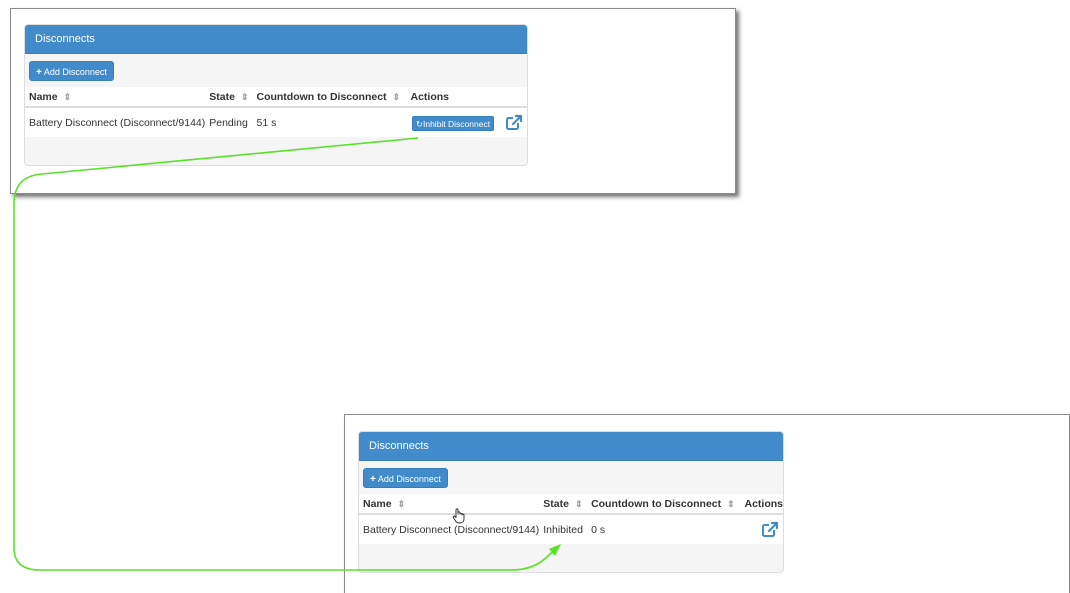 The width and height of the screenshot is (1070, 593). I want to click on row-state: Inhibited, so click(563, 529).